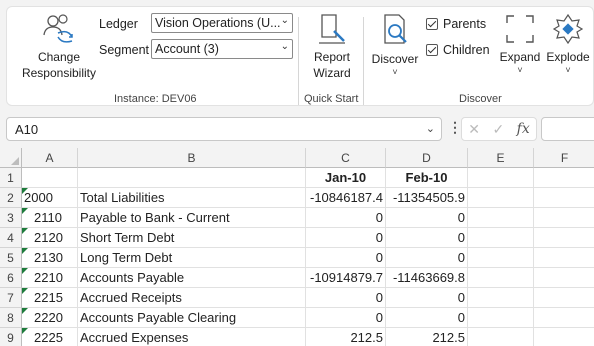  I want to click on cell-f5, so click(564, 258).